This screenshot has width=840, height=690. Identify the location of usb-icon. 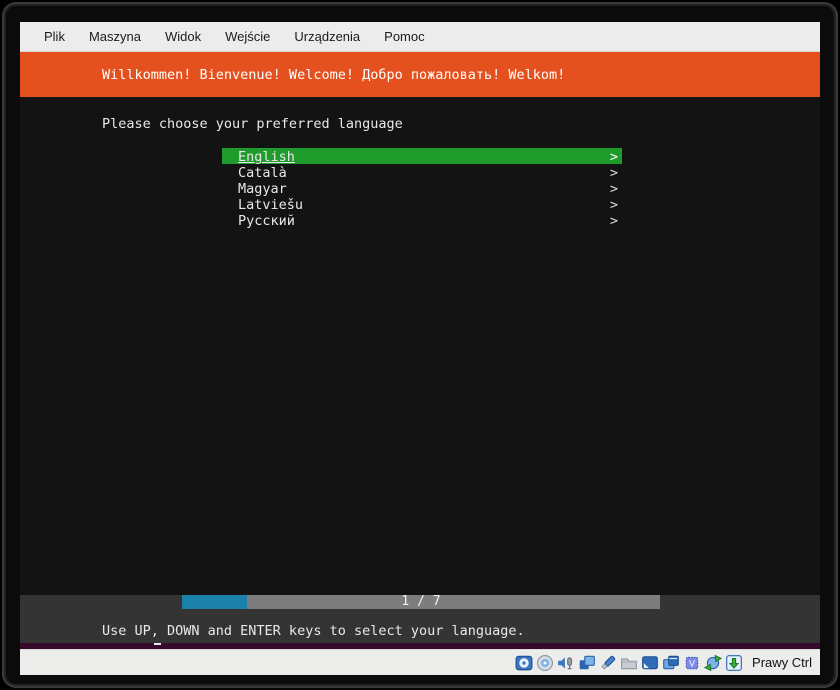
(608, 663).